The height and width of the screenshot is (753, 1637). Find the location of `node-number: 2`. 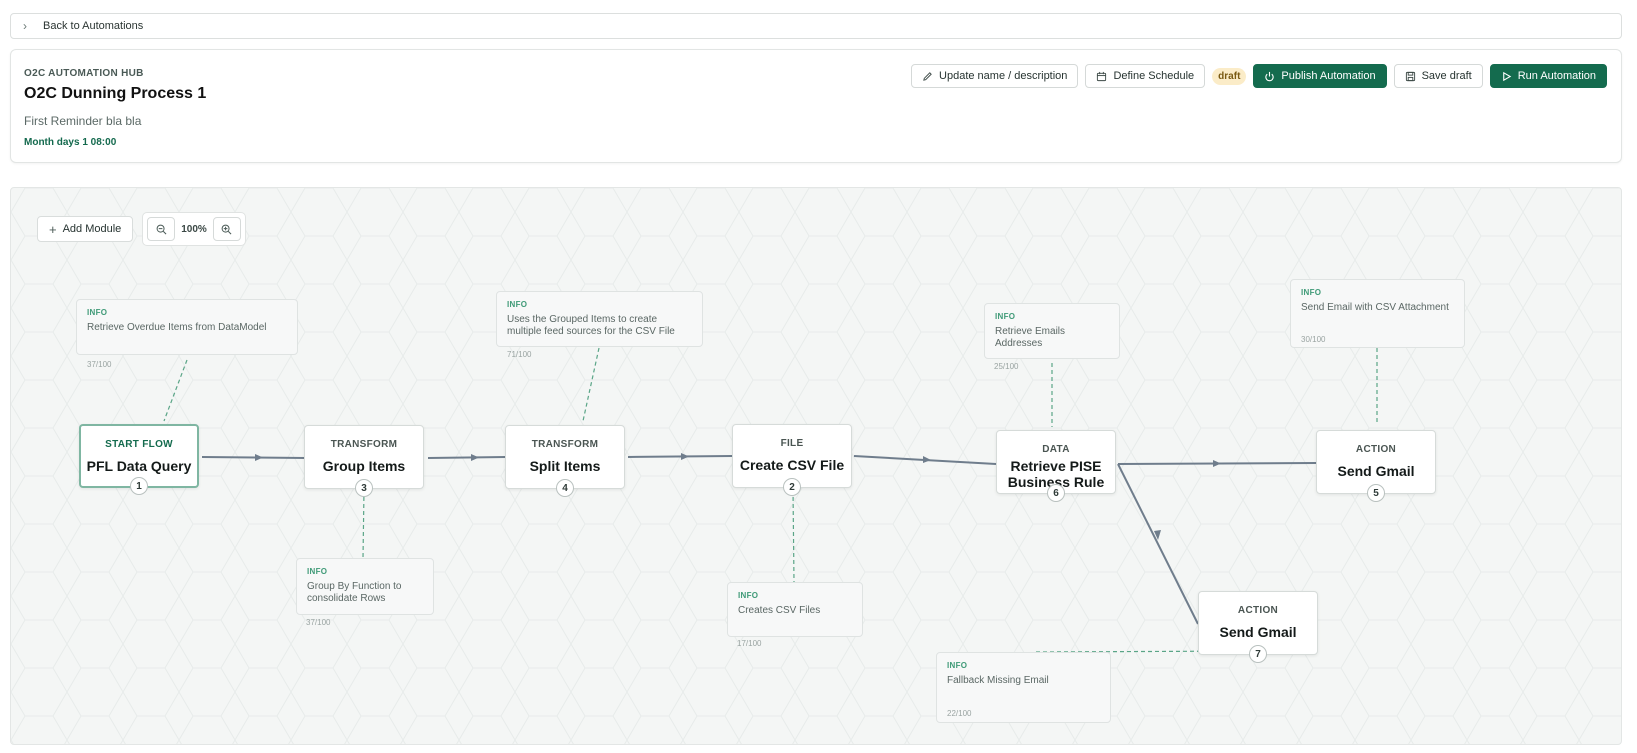

node-number: 2 is located at coordinates (792, 487).